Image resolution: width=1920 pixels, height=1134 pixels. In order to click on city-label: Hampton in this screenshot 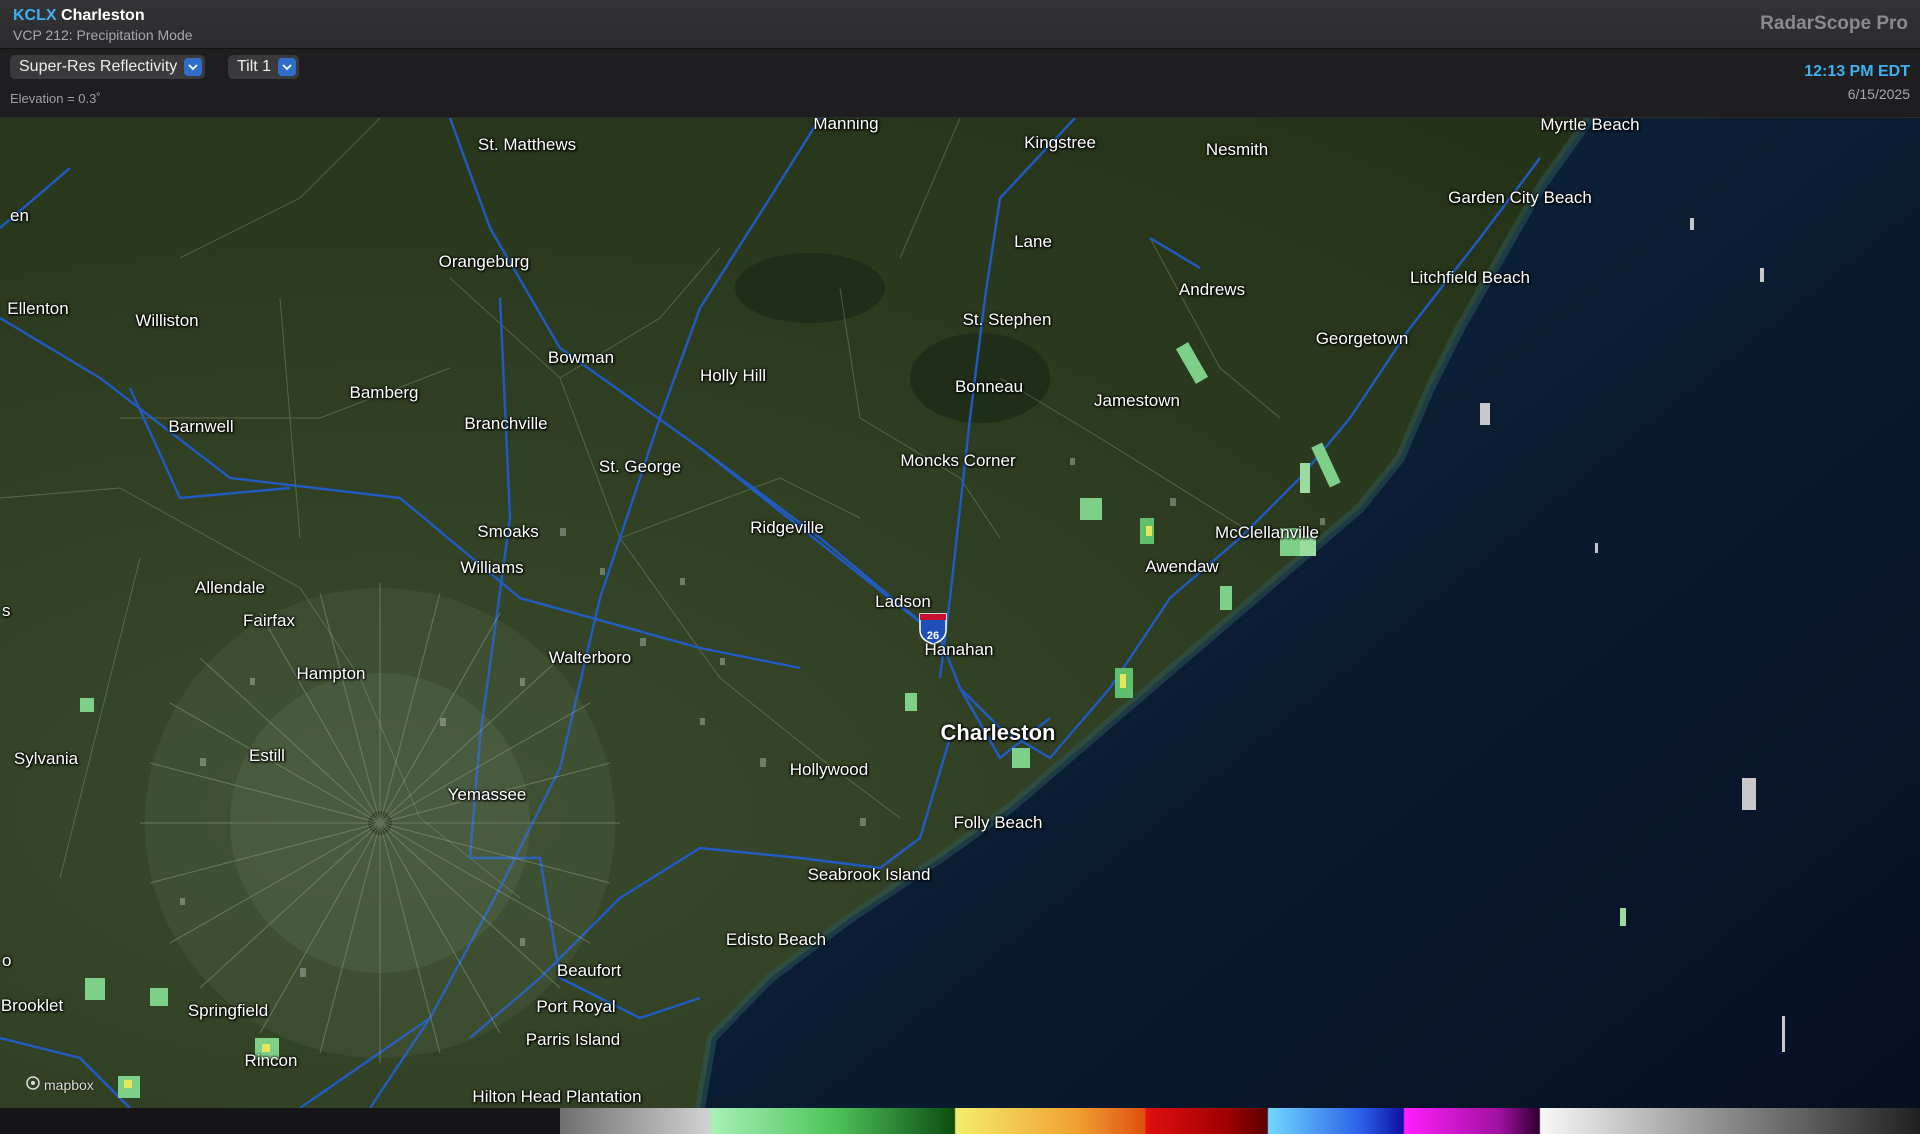, I will do `click(331, 673)`.